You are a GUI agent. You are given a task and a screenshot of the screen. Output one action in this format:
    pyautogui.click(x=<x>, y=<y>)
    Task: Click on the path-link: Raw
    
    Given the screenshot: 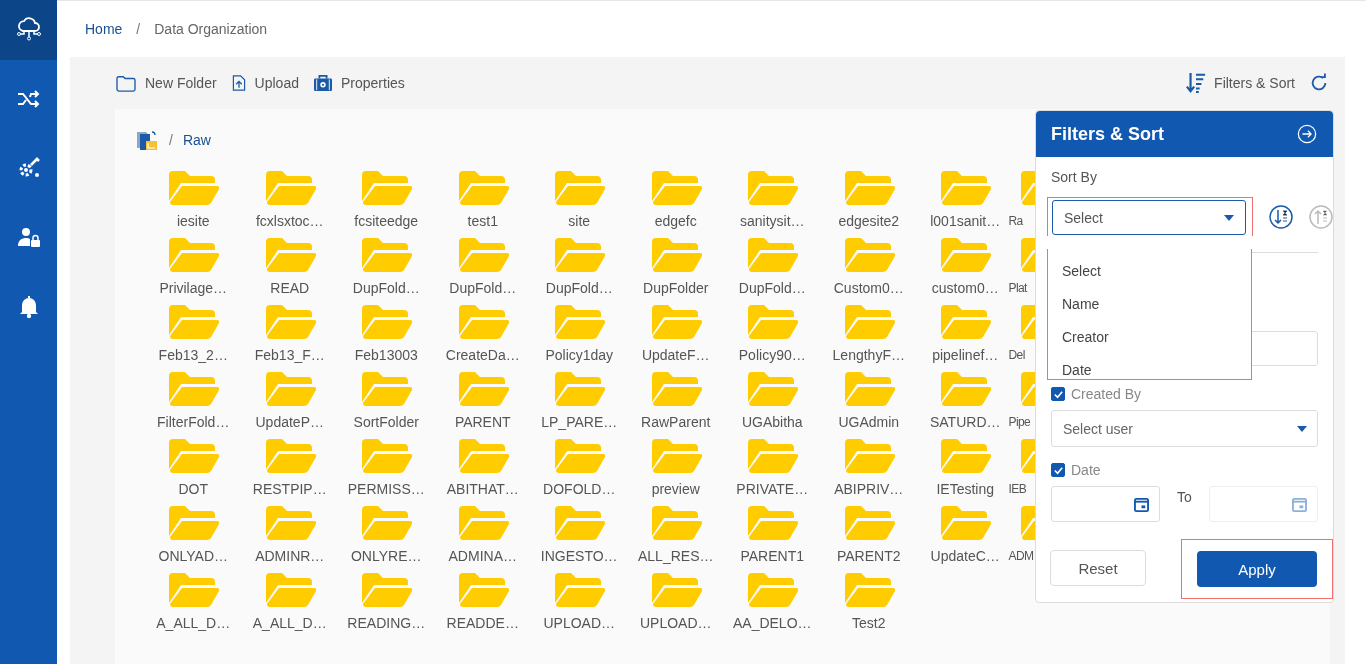 What is the action you would take?
    pyautogui.click(x=196, y=140)
    